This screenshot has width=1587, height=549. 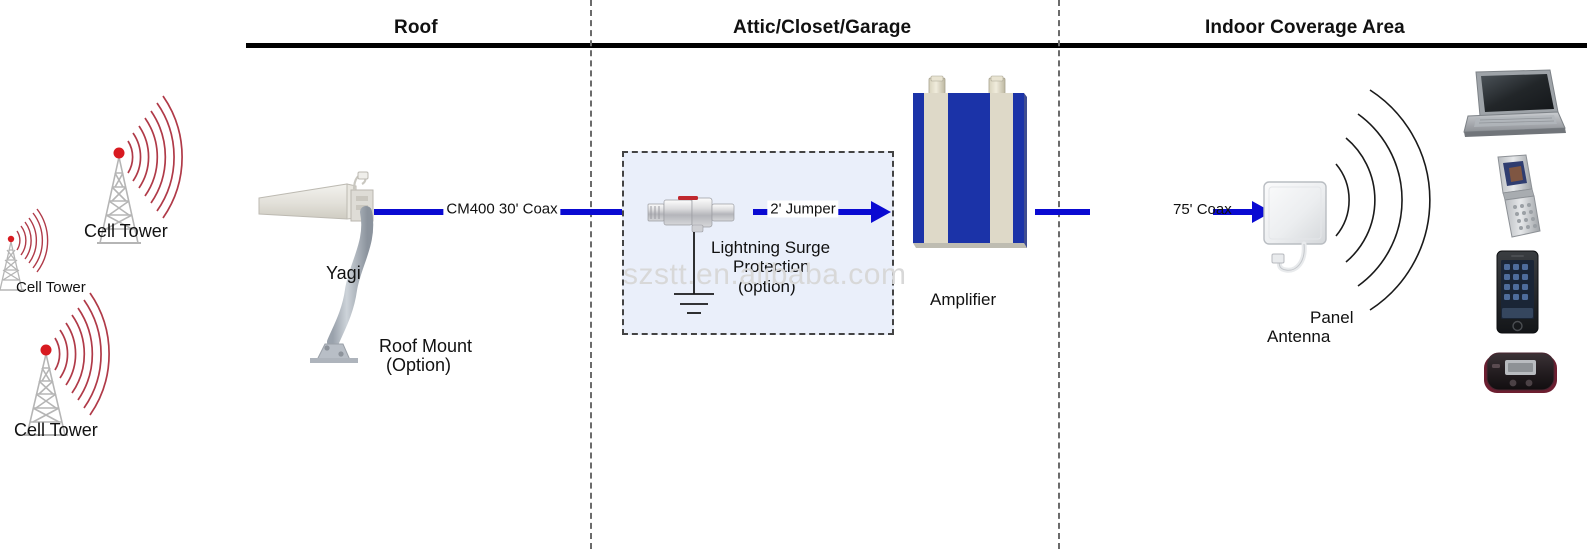 What do you see at coordinates (822, 27) in the screenshot?
I see `zone-title-attic: Attic/Closet/Garage` at bounding box center [822, 27].